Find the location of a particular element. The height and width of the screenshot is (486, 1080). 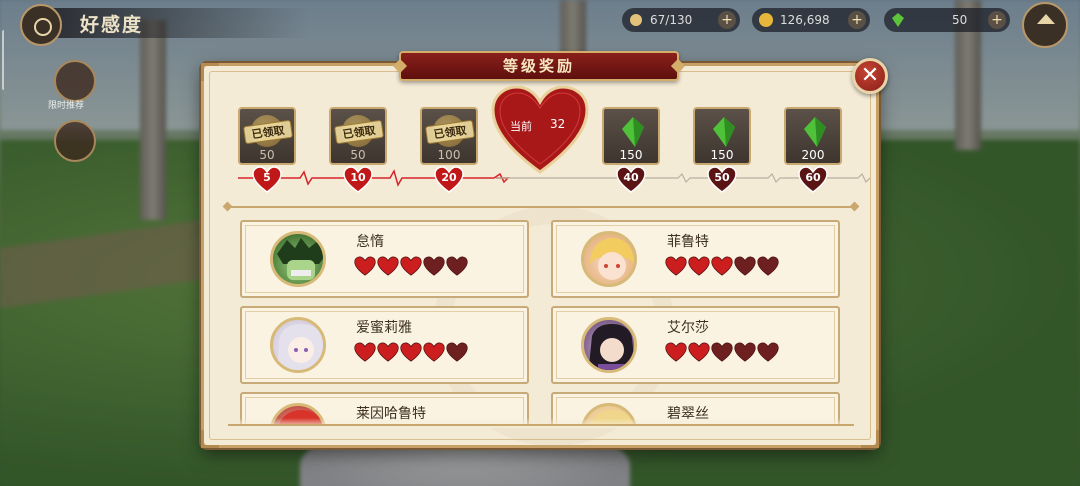

event-icon is located at coordinates (75, 81).